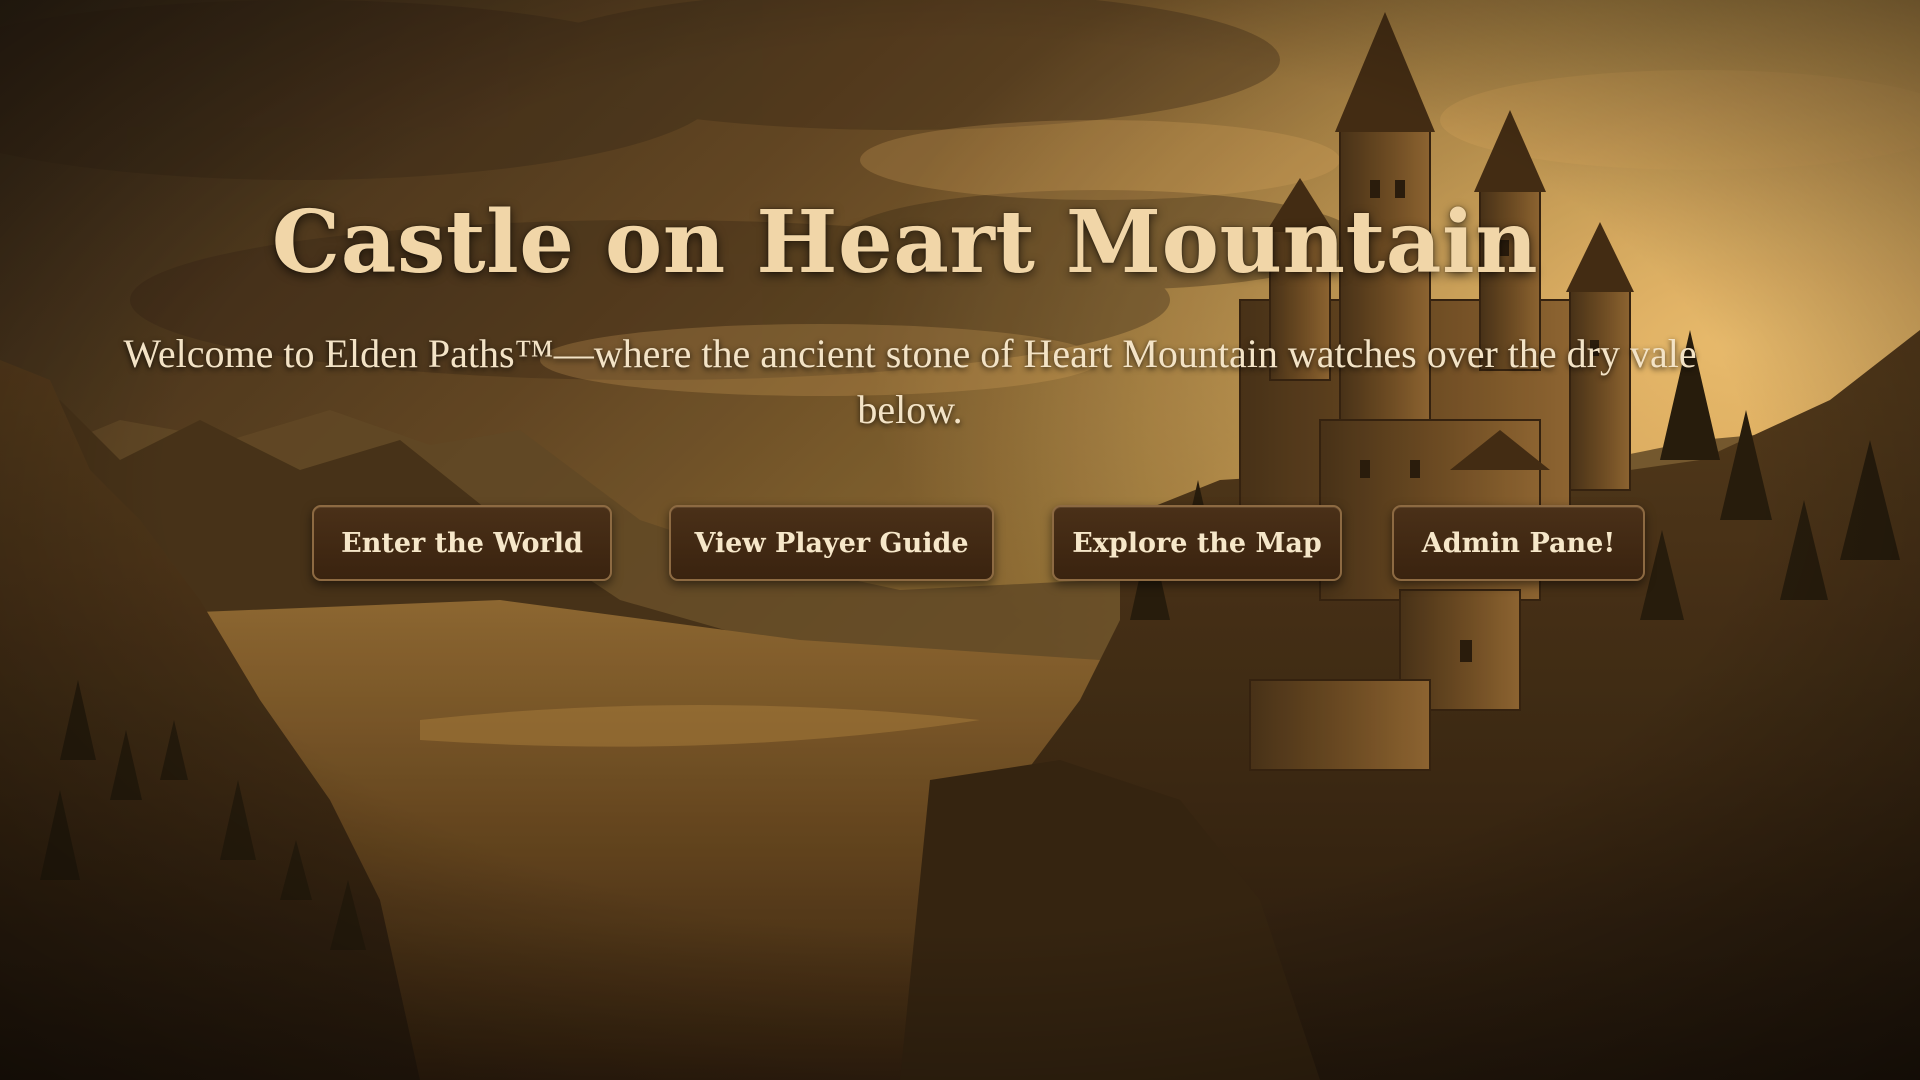 Image resolution: width=1920 pixels, height=1080 pixels. Describe the element at coordinates (831, 543) in the screenshot. I see `view-player-guide-button: View Player Guide` at that location.